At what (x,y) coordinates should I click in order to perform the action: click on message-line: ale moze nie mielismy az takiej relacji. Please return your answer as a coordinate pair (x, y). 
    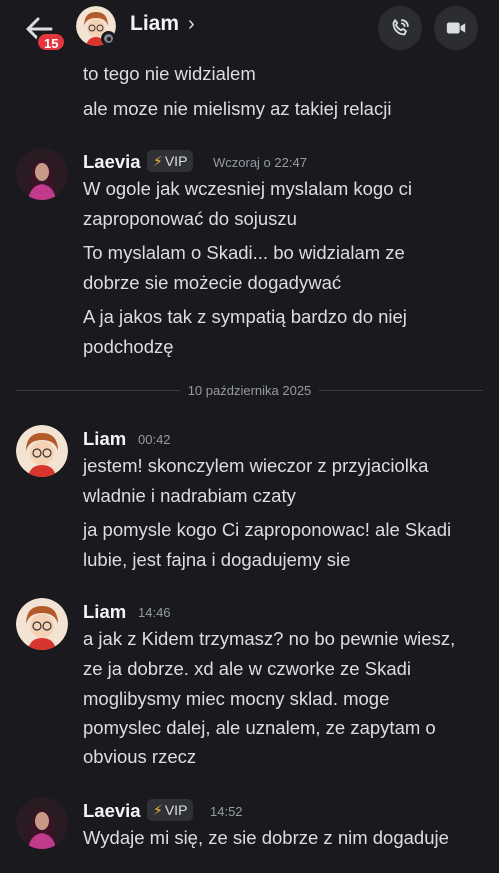
    Looking at the image, I should click on (237, 108).